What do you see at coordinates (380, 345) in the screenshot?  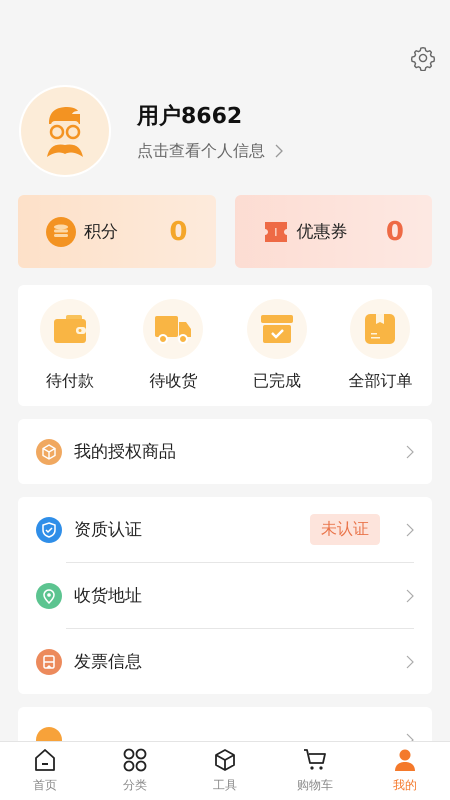 I see `order-status-button: 全部订单` at bounding box center [380, 345].